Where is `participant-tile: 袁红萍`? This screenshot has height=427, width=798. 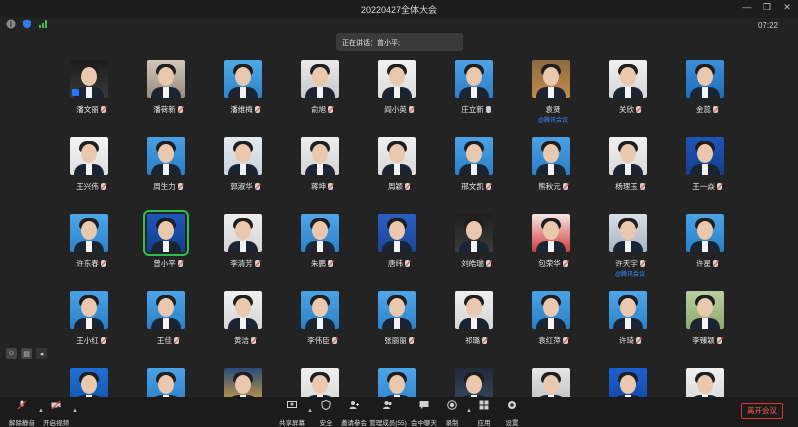
participant-tile: 袁红萍 is located at coordinates (550, 327).